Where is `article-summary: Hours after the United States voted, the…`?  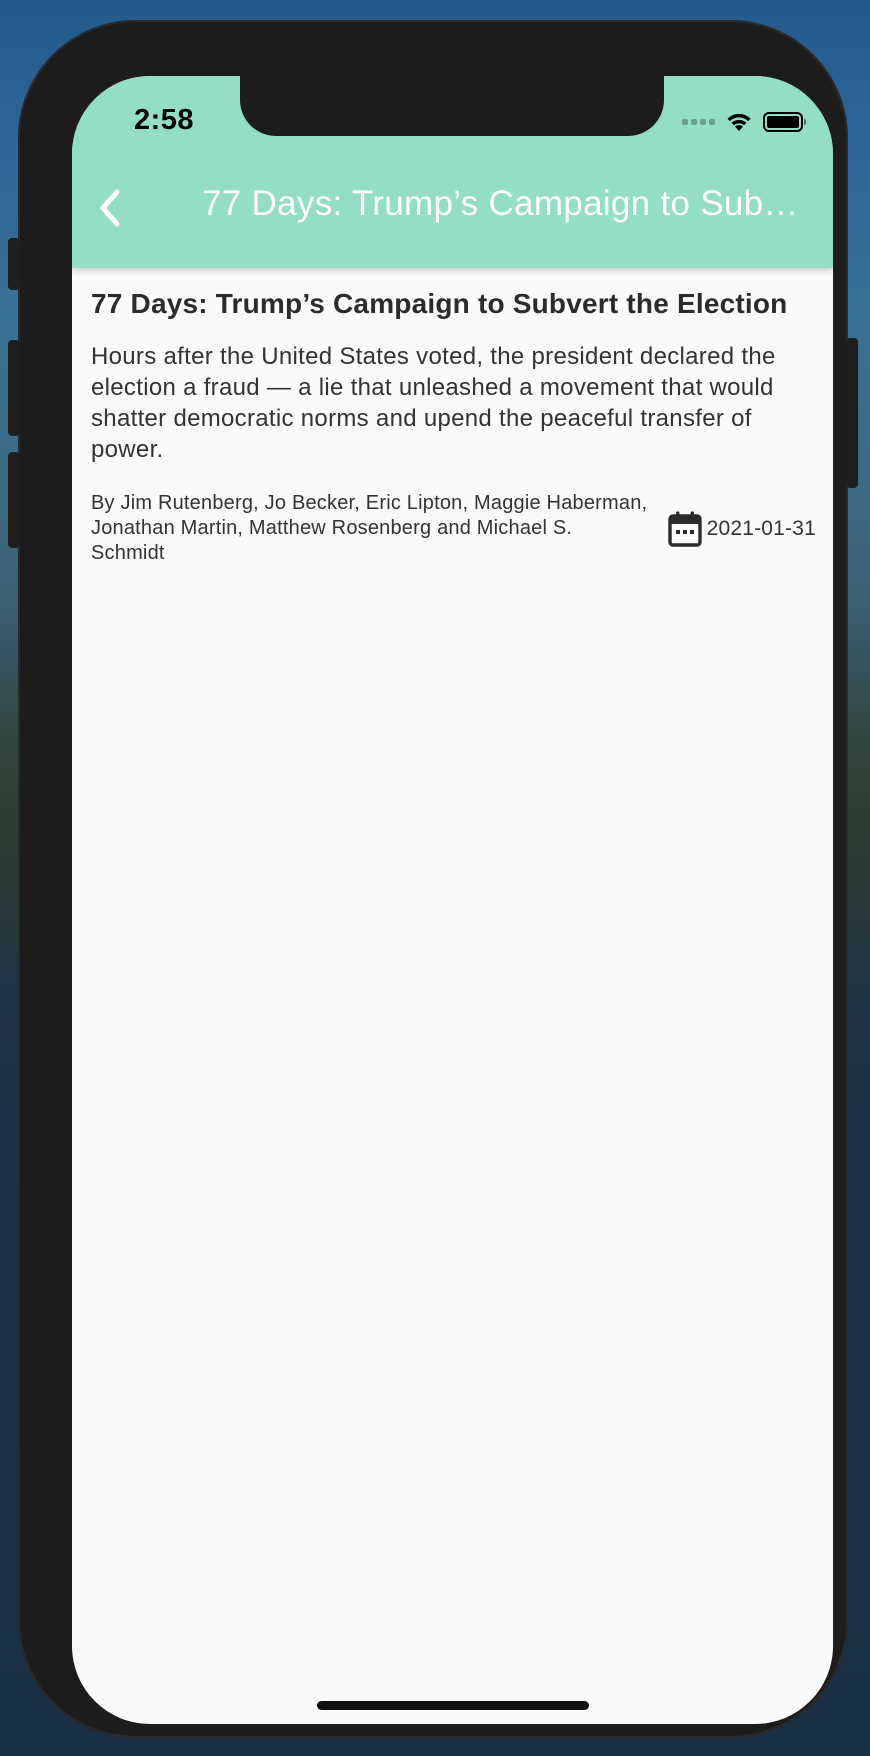 article-summary: Hours after the United States voted, the… is located at coordinates (433, 403).